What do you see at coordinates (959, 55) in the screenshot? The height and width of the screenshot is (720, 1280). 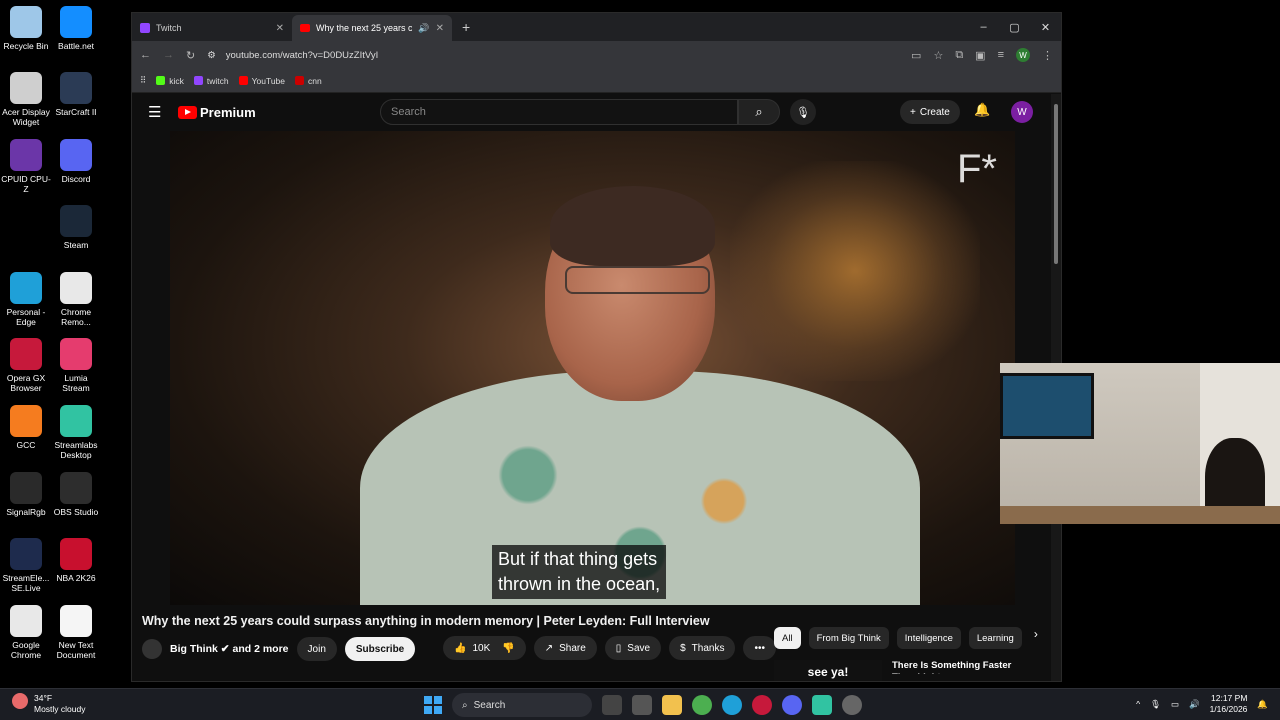 I see `extensions-icon: ⧉` at bounding box center [959, 55].